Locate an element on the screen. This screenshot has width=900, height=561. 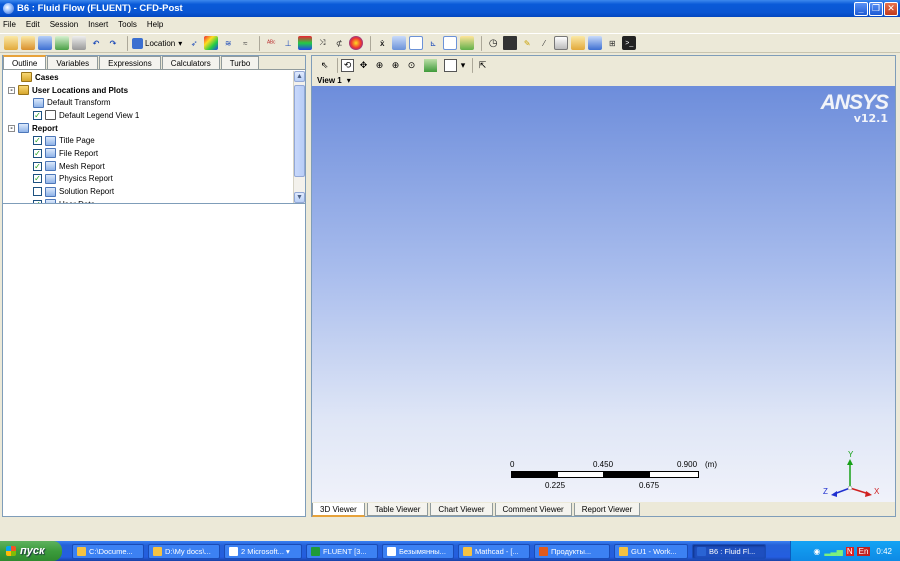
page-icon is located at coordinates (50, 178).